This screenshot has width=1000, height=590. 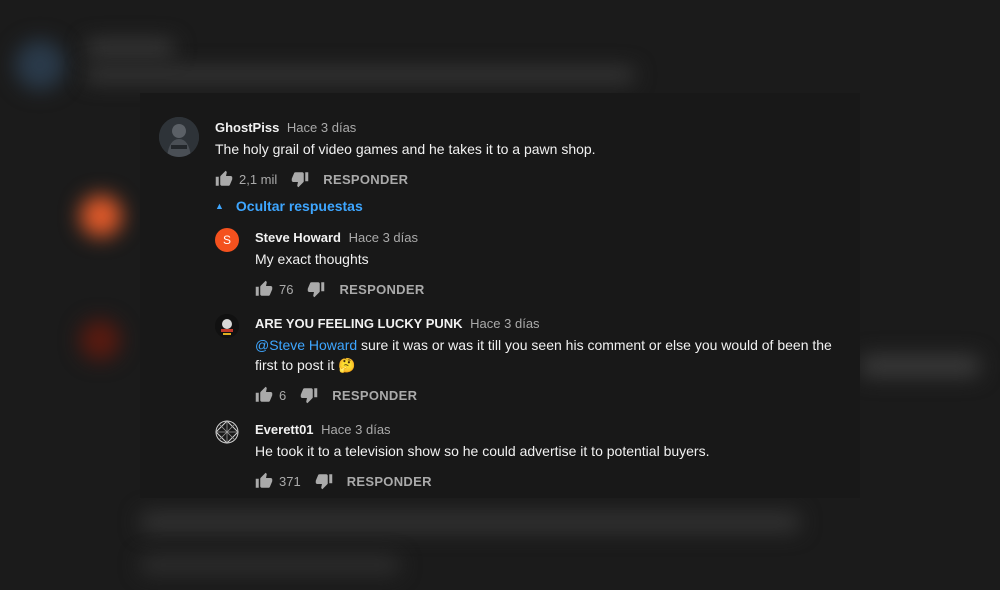 I want to click on soldier-avatar-icon, so click(x=179, y=137).